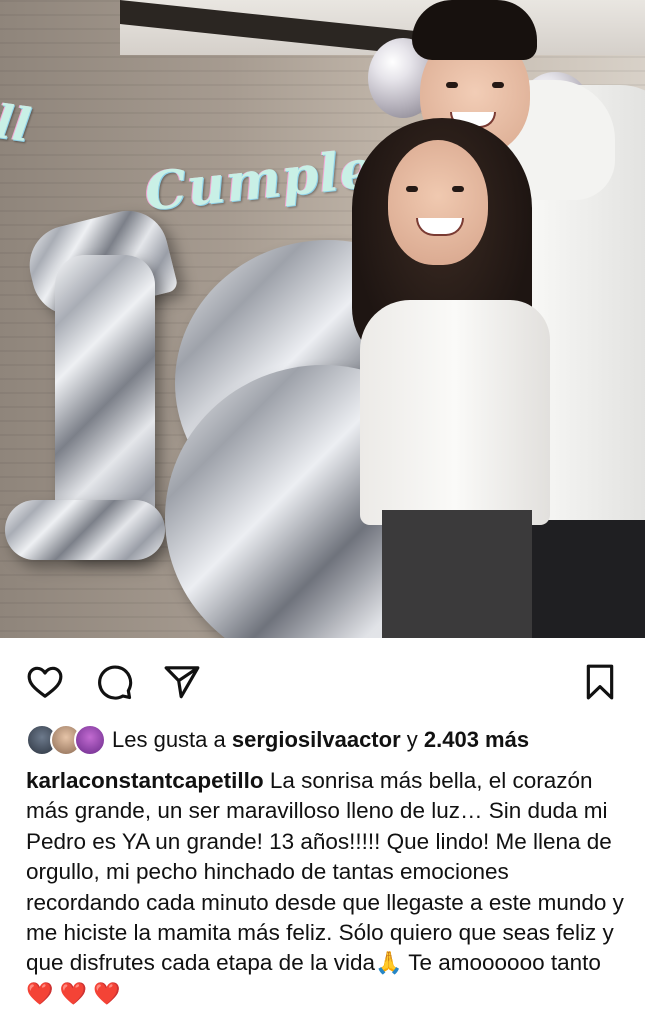  I want to click on caption-username: karlaconstantcapetillo, so click(145, 780).